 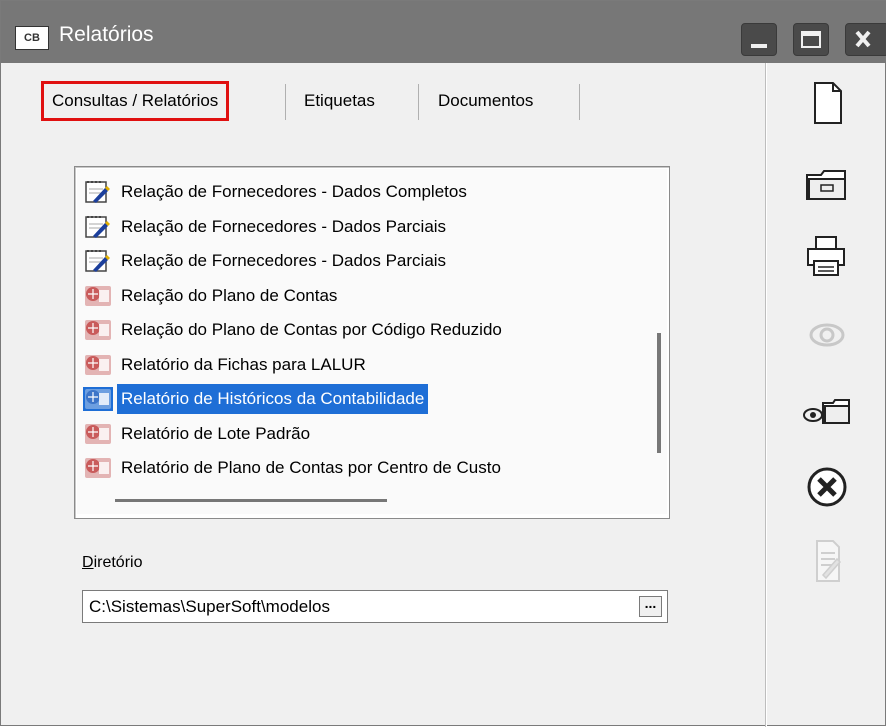 I want to click on vertical-scrollbar, so click(x=659, y=393).